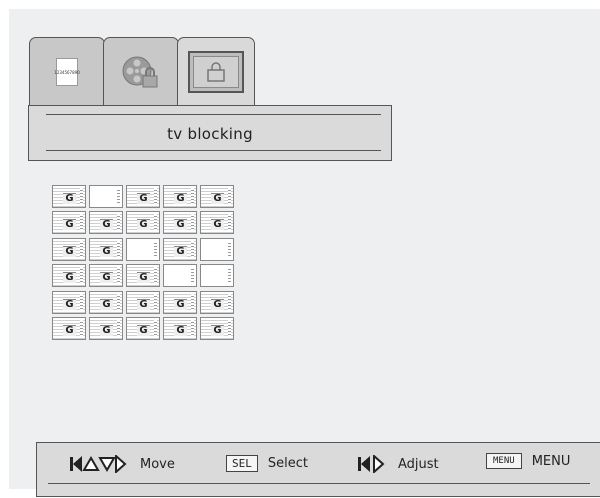  I want to click on sel-key: SEL, so click(242, 463).